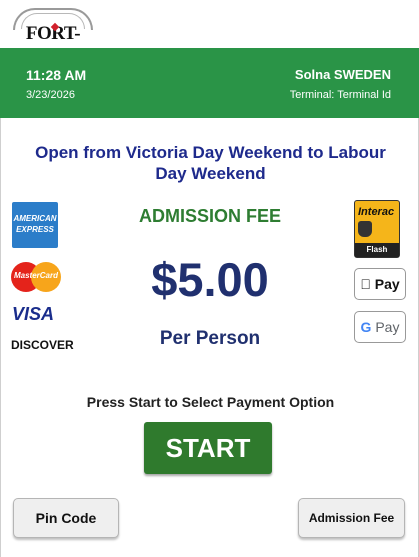 The height and width of the screenshot is (557, 419). Describe the element at coordinates (365, 229) in the screenshot. I see `contactless-hand-icon` at that location.